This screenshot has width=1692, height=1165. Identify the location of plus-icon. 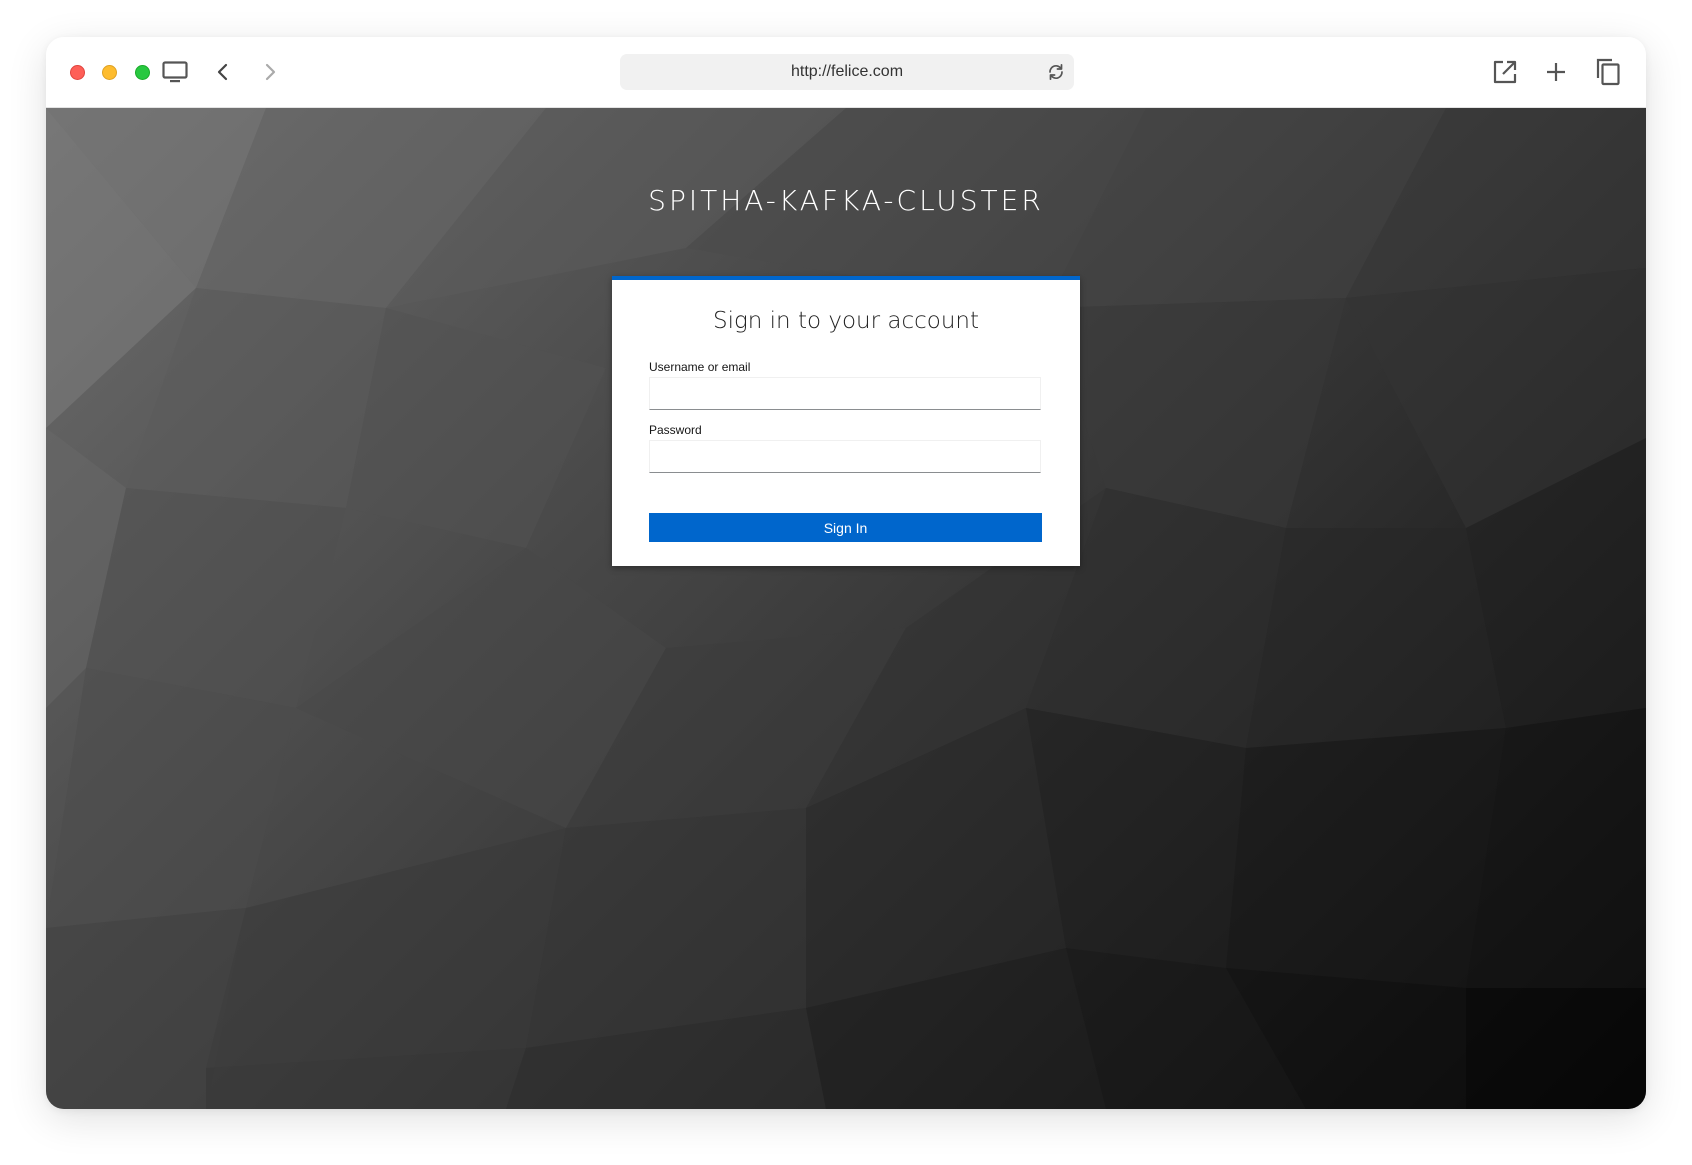
(1556, 72).